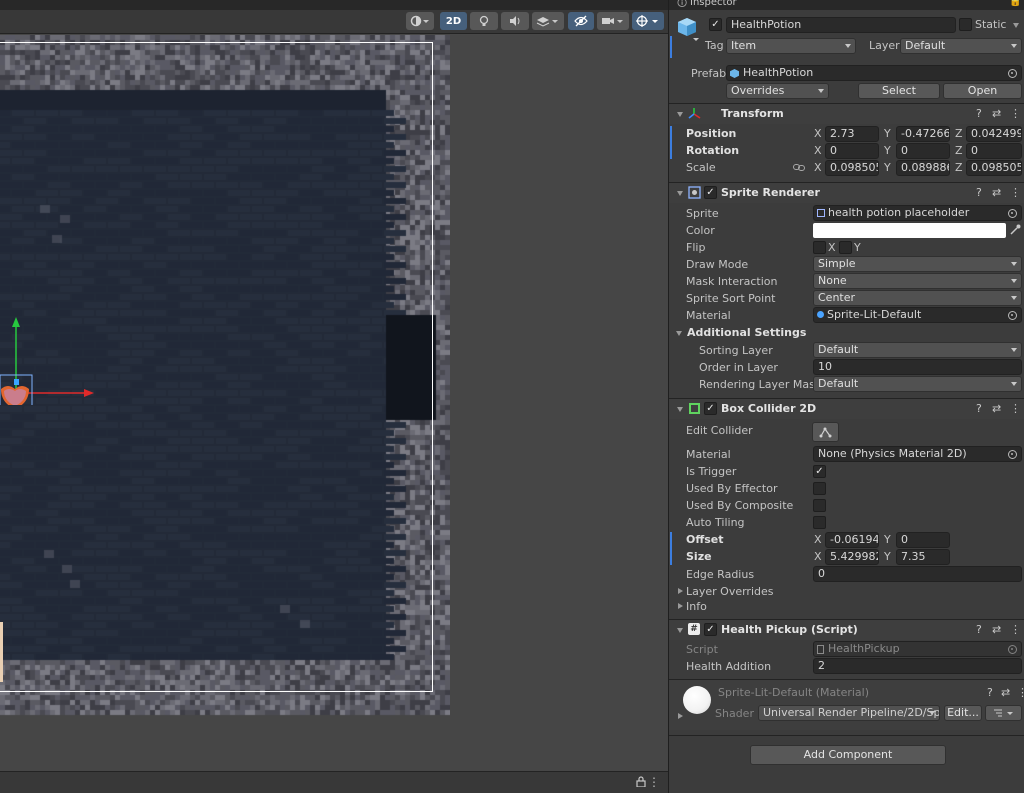  I want to click on size-y-input: 7.35, so click(923, 557).